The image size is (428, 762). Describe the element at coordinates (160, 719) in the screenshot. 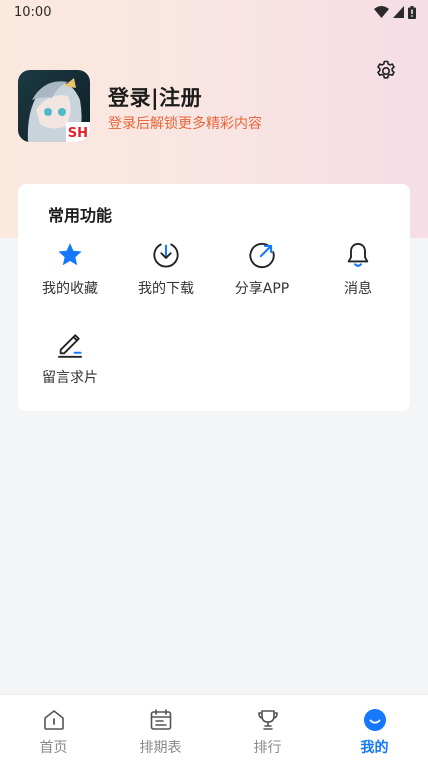

I see `calendar-icon` at that location.